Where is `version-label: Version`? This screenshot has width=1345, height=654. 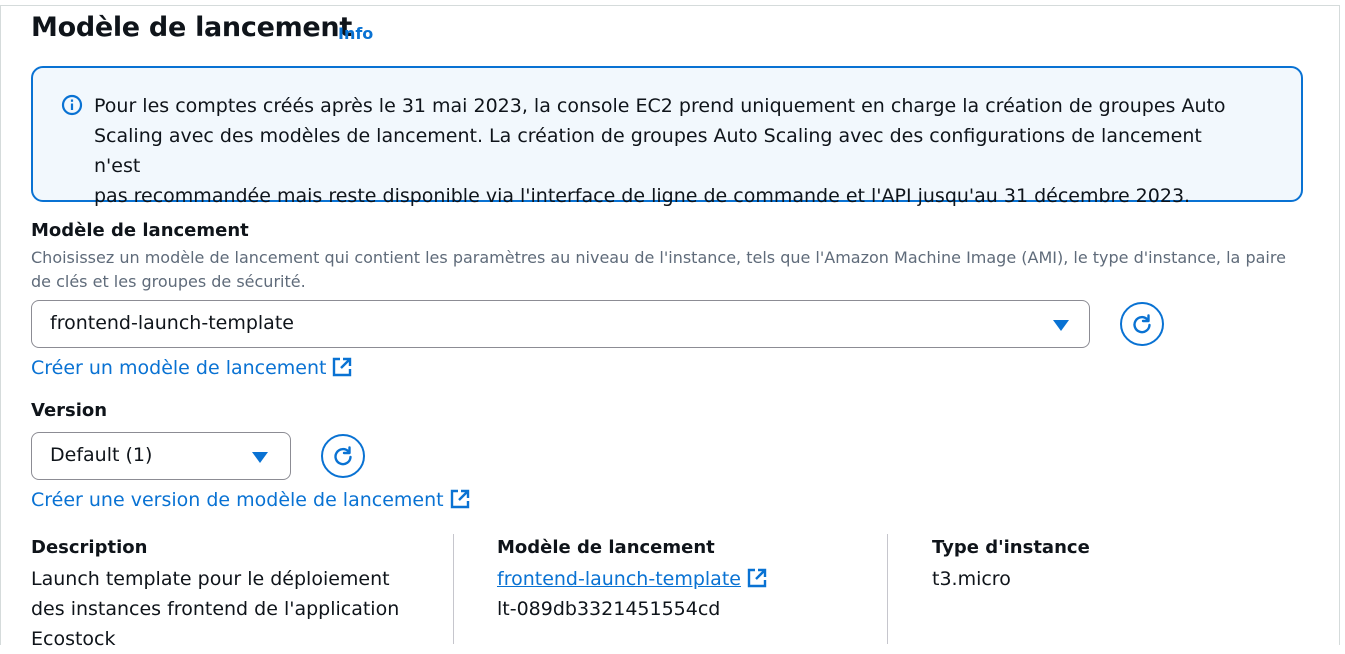 version-label: Version is located at coordinates (69, 410).